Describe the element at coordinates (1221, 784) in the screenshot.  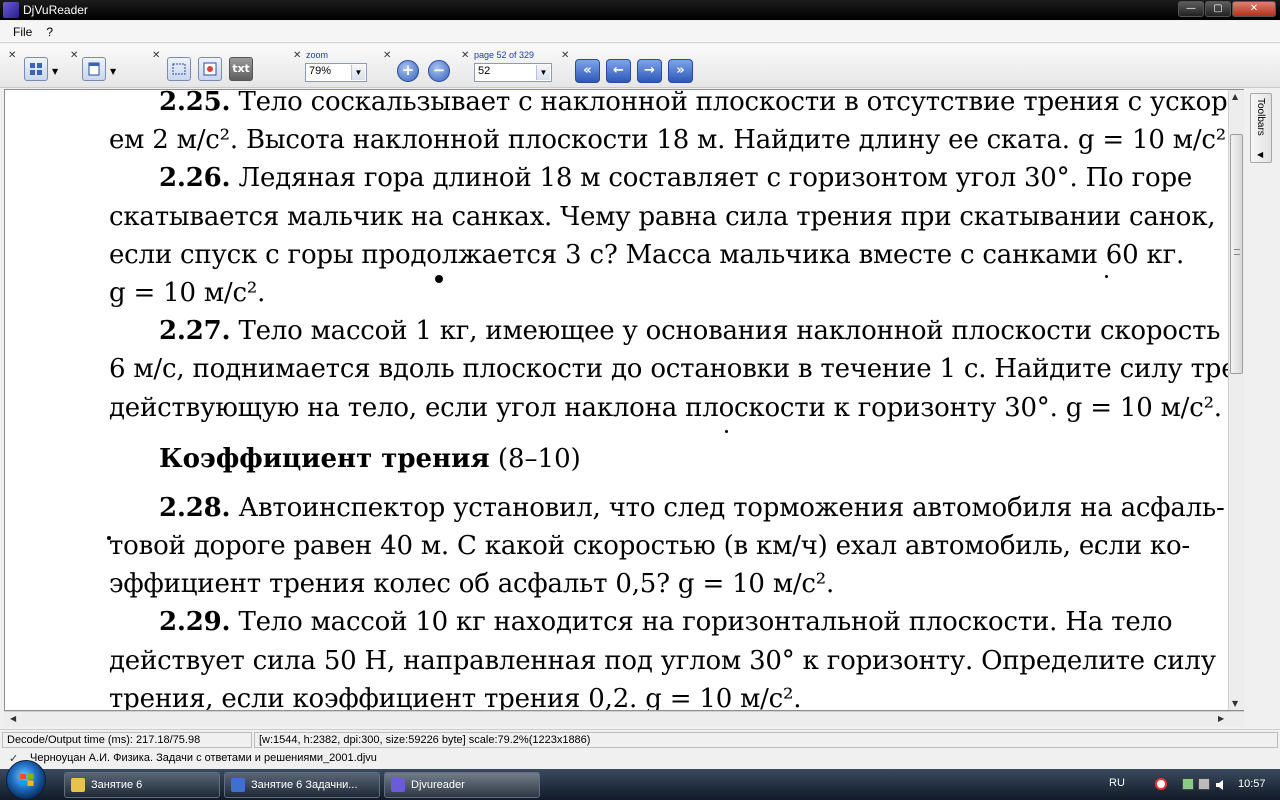
I see `volume-icon` at that location.